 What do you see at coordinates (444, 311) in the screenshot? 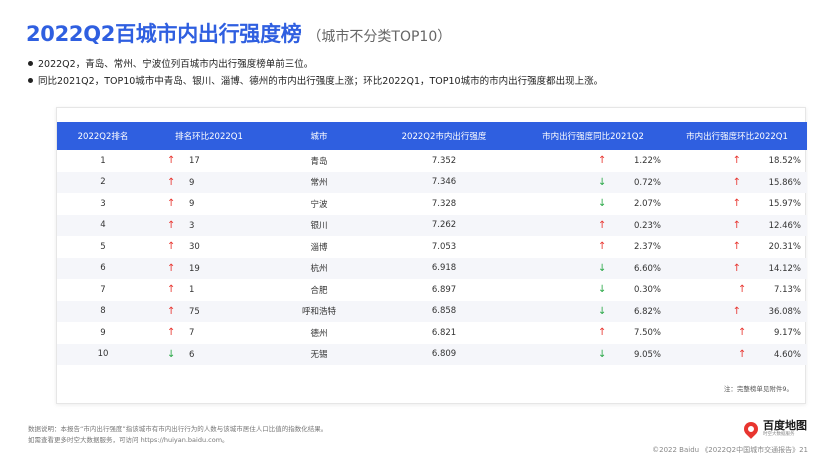
I see `intensity-cell: 6.858` at bounding box center [444, 311].